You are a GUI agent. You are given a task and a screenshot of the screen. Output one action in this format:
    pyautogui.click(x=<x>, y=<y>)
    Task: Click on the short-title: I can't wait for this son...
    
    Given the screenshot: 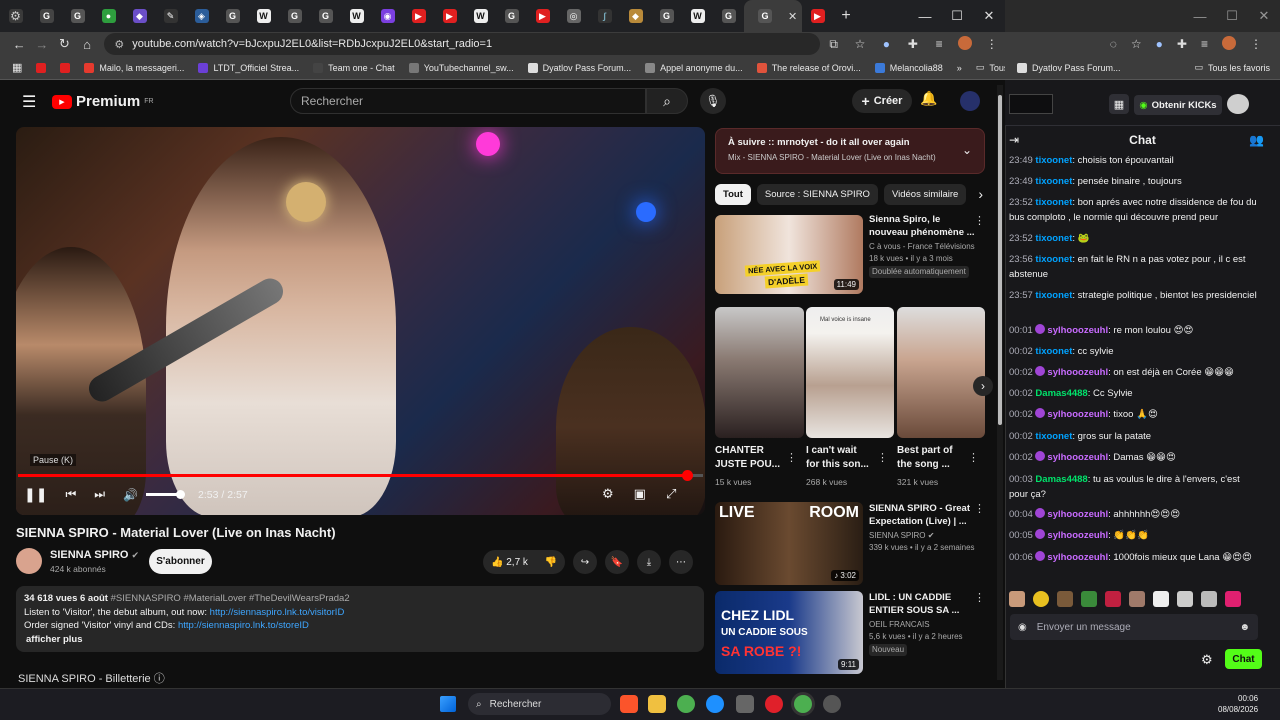 What is the action you would take?
    pyautogui.click(x=837, y=458)
    